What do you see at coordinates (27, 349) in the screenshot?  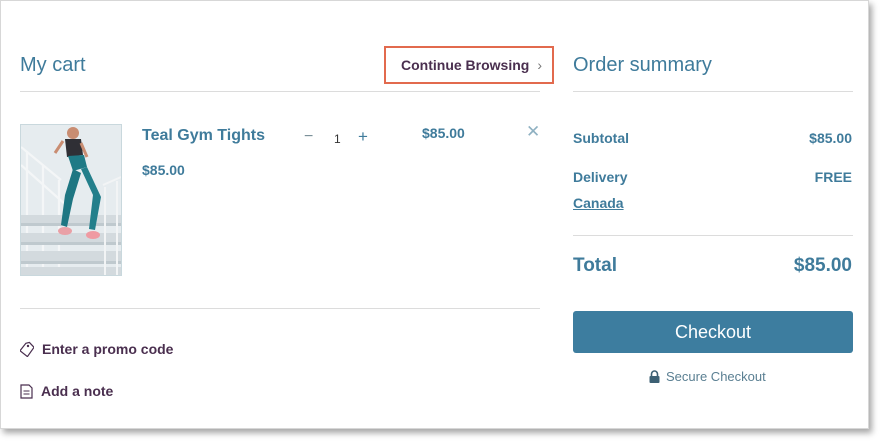 I see `tag-icon` at bounding box center [27, 349].